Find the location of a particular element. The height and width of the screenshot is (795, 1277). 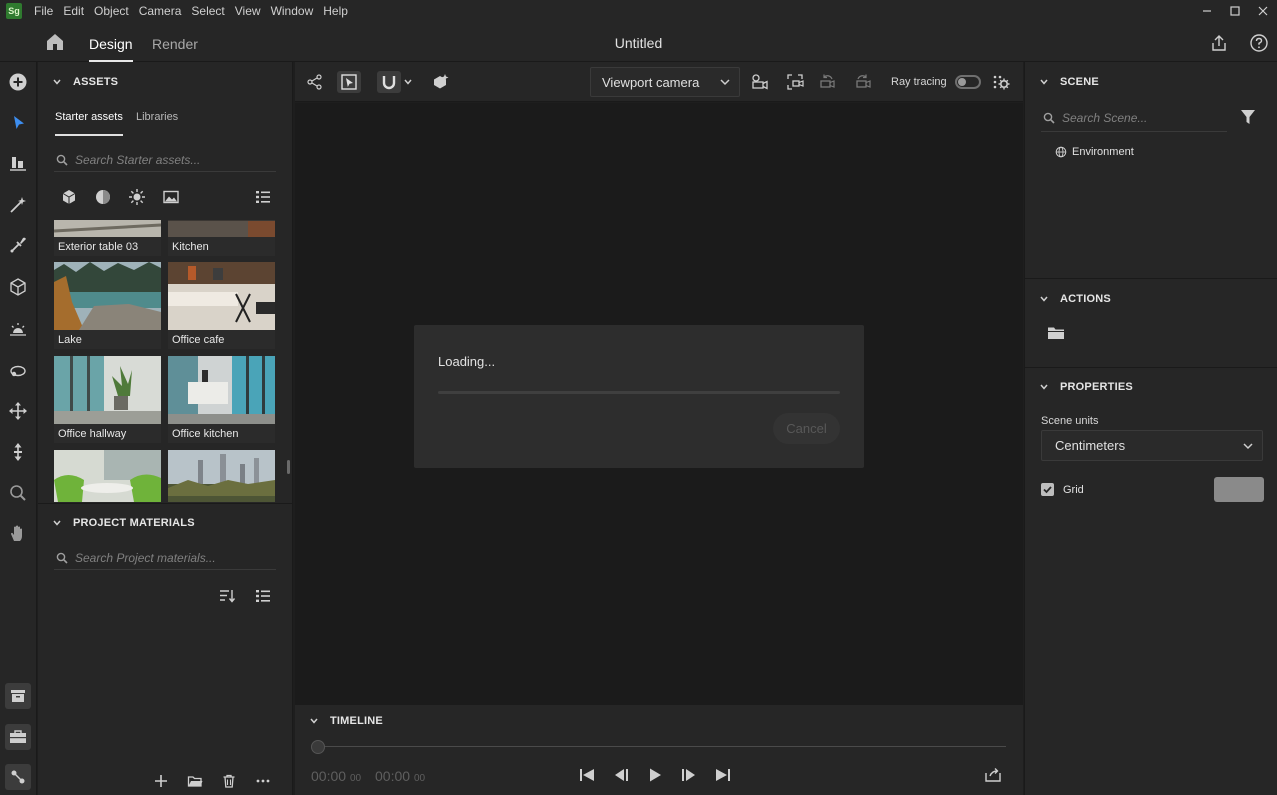

scene-search-input is located at coordinates (1142, 117).